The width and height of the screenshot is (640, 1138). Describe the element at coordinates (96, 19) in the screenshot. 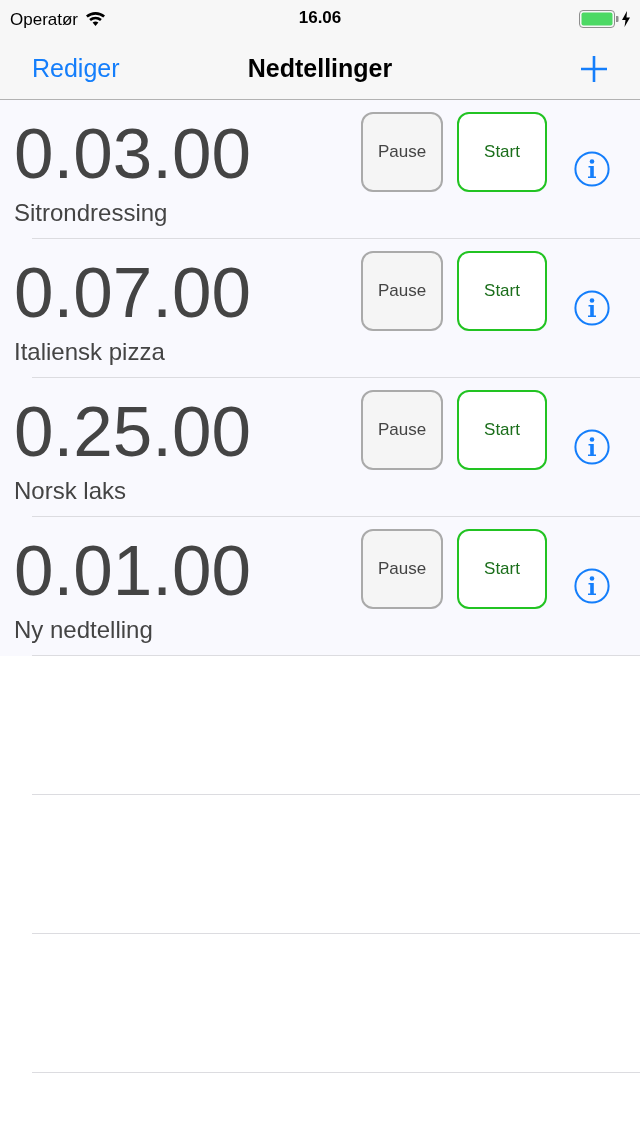

I see `wifi-icon` at that location.